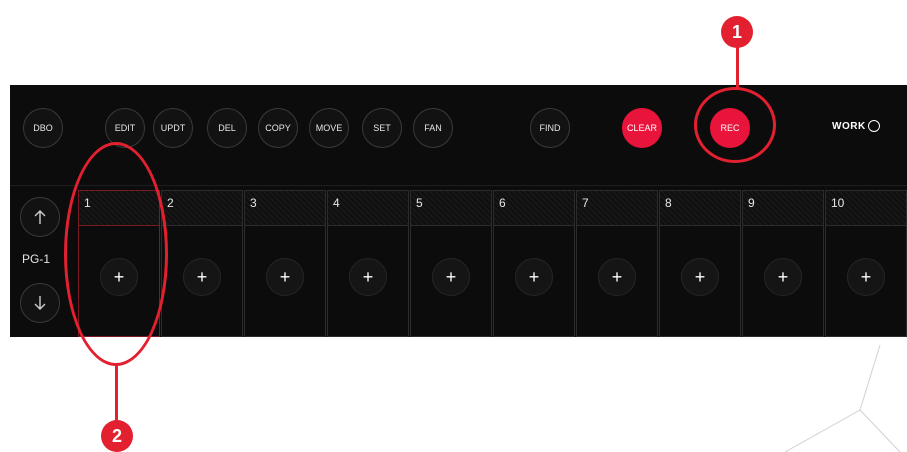 Image resolution: width=907 pixels, height=452 pixels. Describe the element at coordinates (451, 208) in the screenshot. I see `cell-header: 5` at that location.